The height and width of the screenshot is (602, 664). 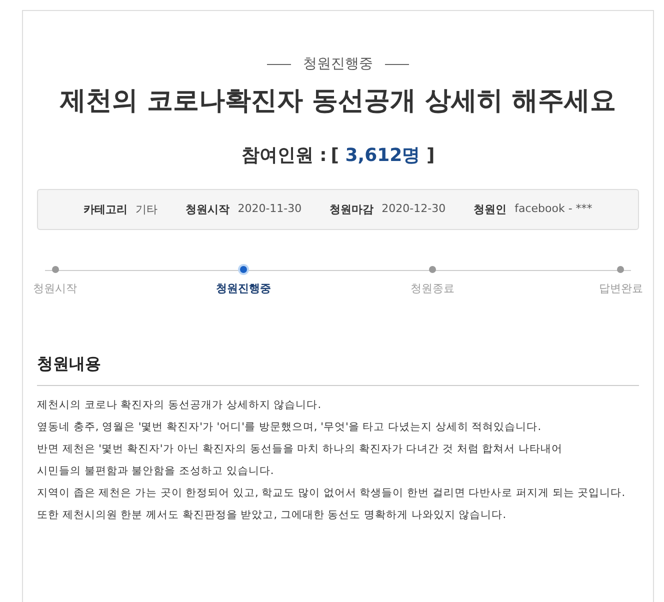 What do you see at coordinates (106, 209) in the screenshot?
I see `info-label: 카테고리` at bounding box center [106, 209].